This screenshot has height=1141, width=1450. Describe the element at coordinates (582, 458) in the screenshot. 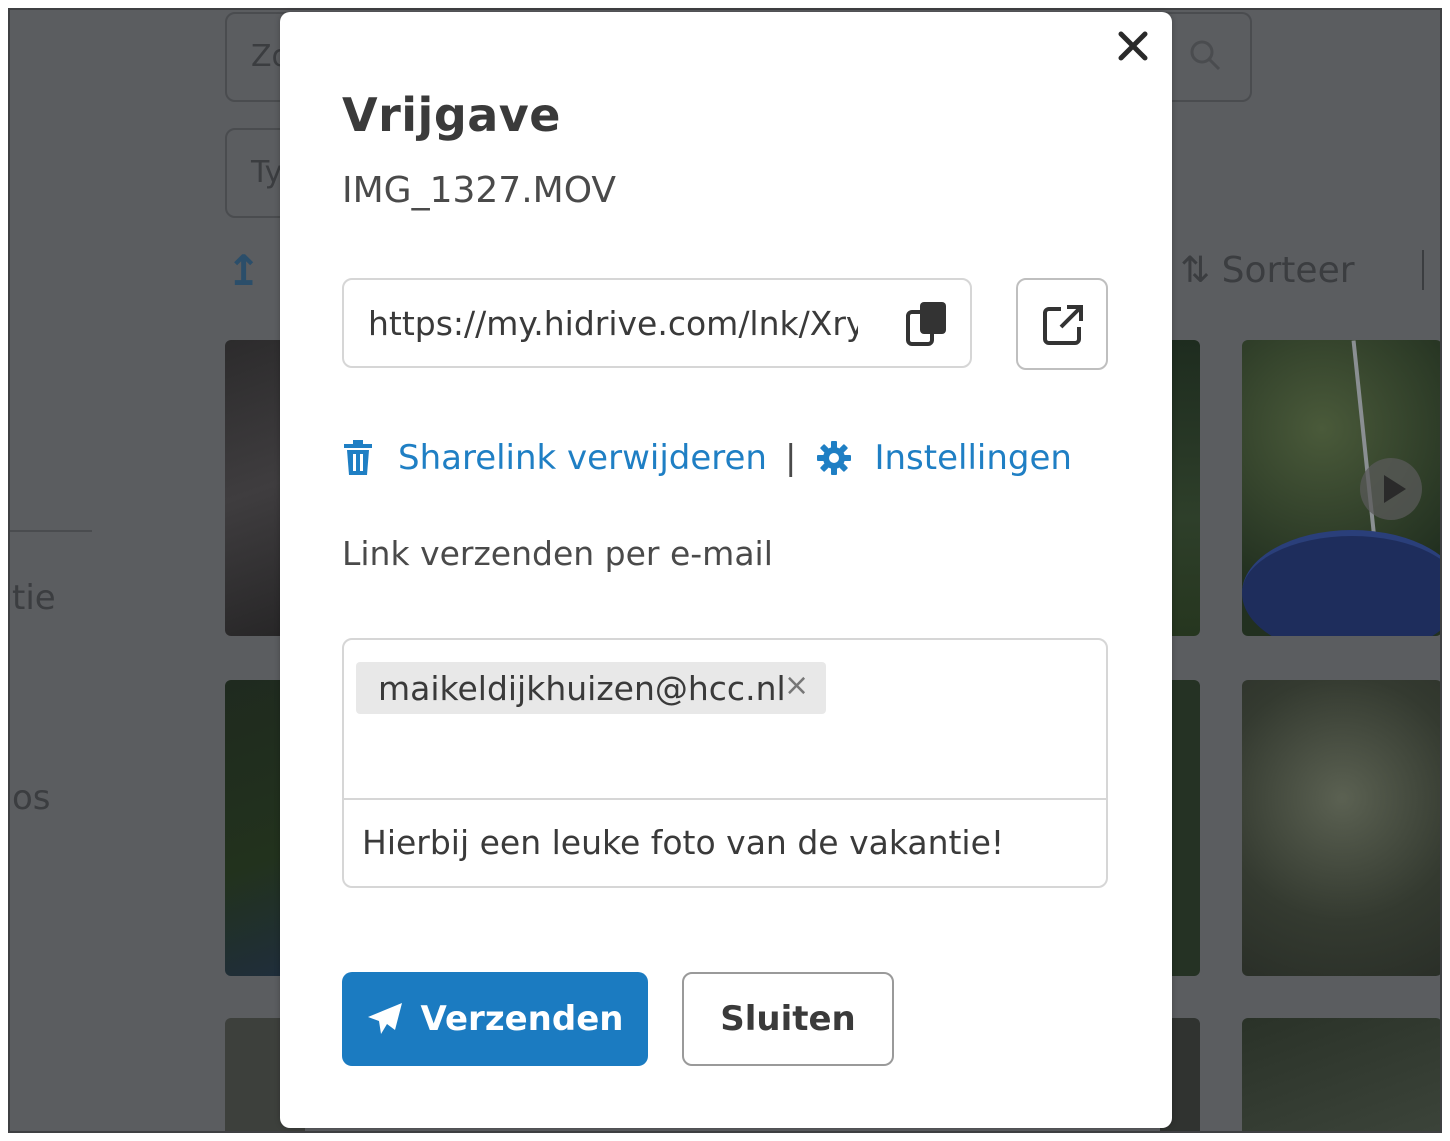

I see `delete-sharelink-label: Sharelink verwijderen` at that location.